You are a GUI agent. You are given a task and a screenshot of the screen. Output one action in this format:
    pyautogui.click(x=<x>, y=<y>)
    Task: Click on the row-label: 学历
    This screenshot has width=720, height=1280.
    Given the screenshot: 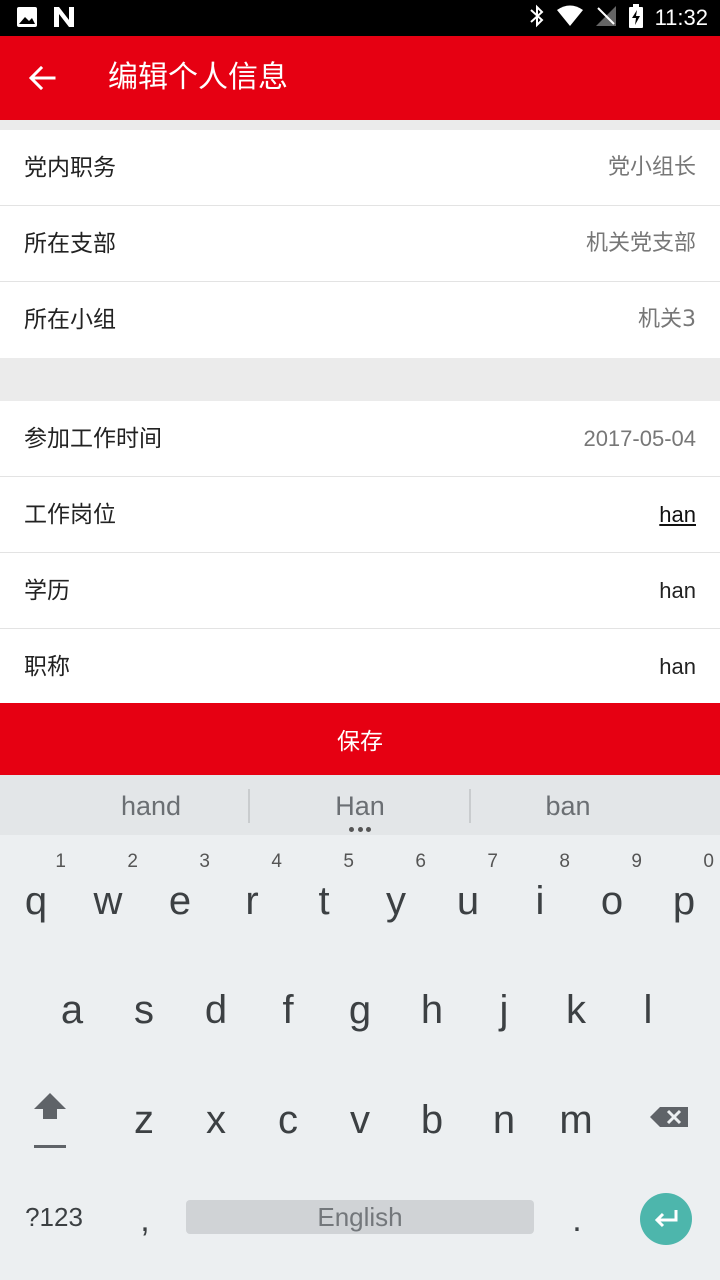 What is the action you would take?
    pyautogui.click(x=47, y=591)
    